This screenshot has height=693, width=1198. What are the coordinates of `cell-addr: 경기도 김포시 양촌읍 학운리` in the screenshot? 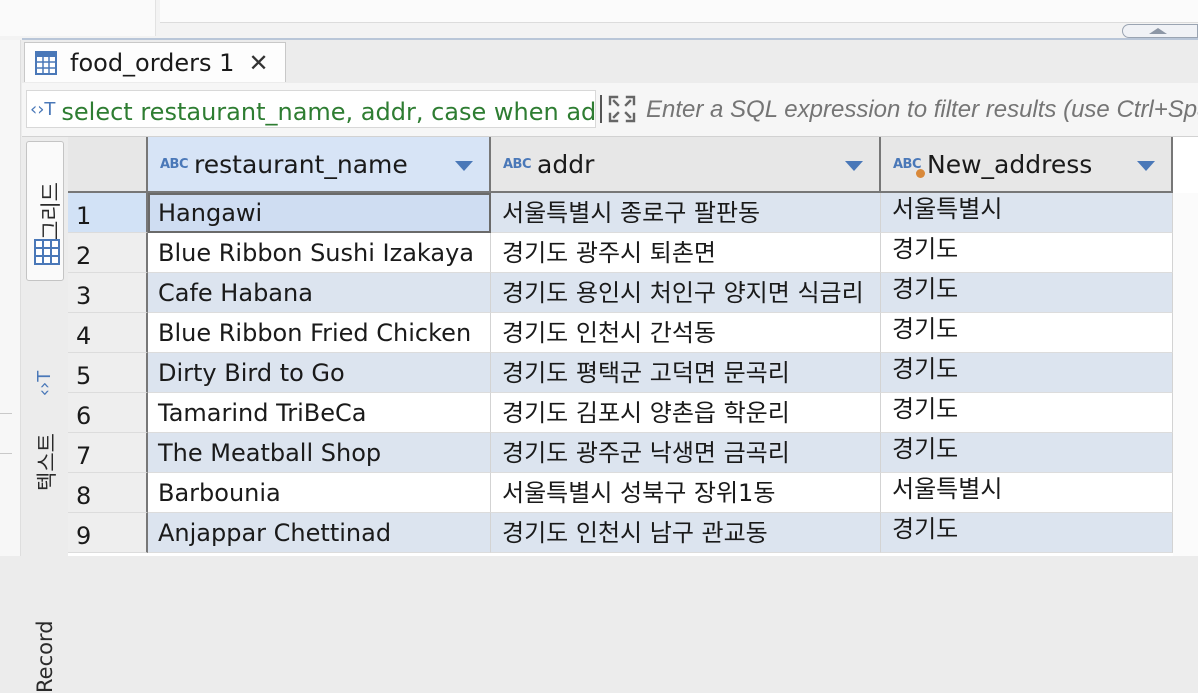 It's located at (686, 413).